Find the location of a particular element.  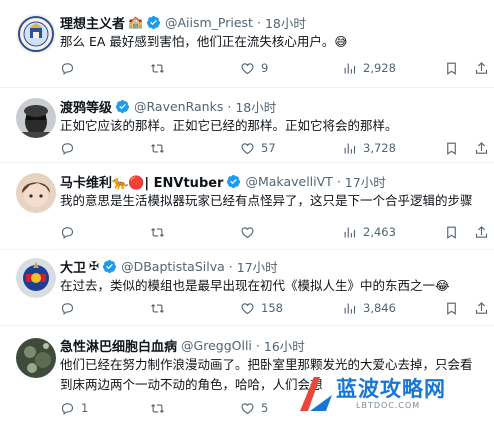

author-handle: @RavenRanks is located at coordinates (178, 106).